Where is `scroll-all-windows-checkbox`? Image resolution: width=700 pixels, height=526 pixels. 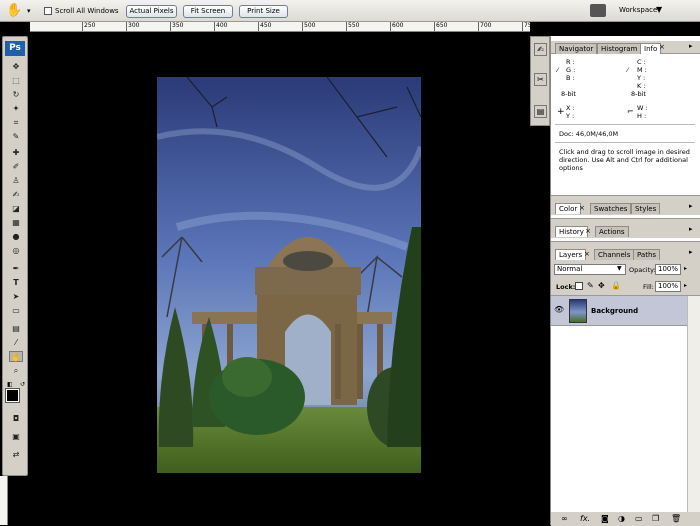
scroll-all-windows-checkbox is located at coordinates (48, 11).